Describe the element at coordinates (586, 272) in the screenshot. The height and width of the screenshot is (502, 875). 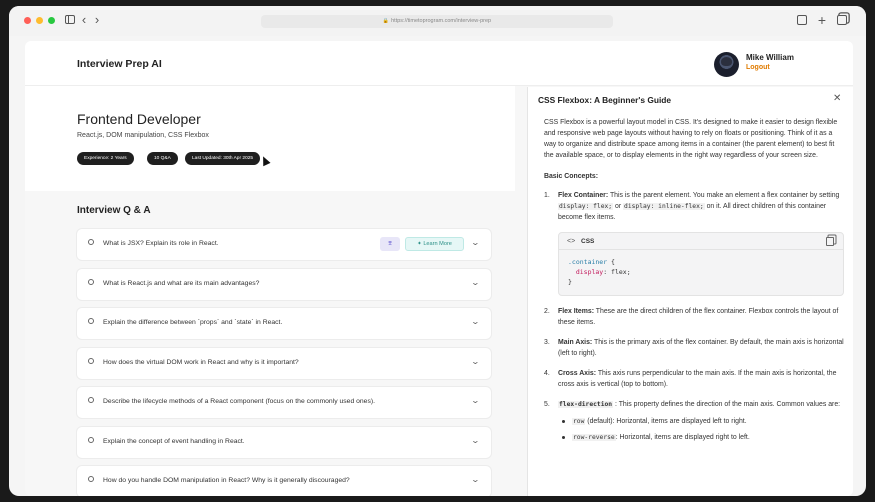
I see `code-token: display` at that location.